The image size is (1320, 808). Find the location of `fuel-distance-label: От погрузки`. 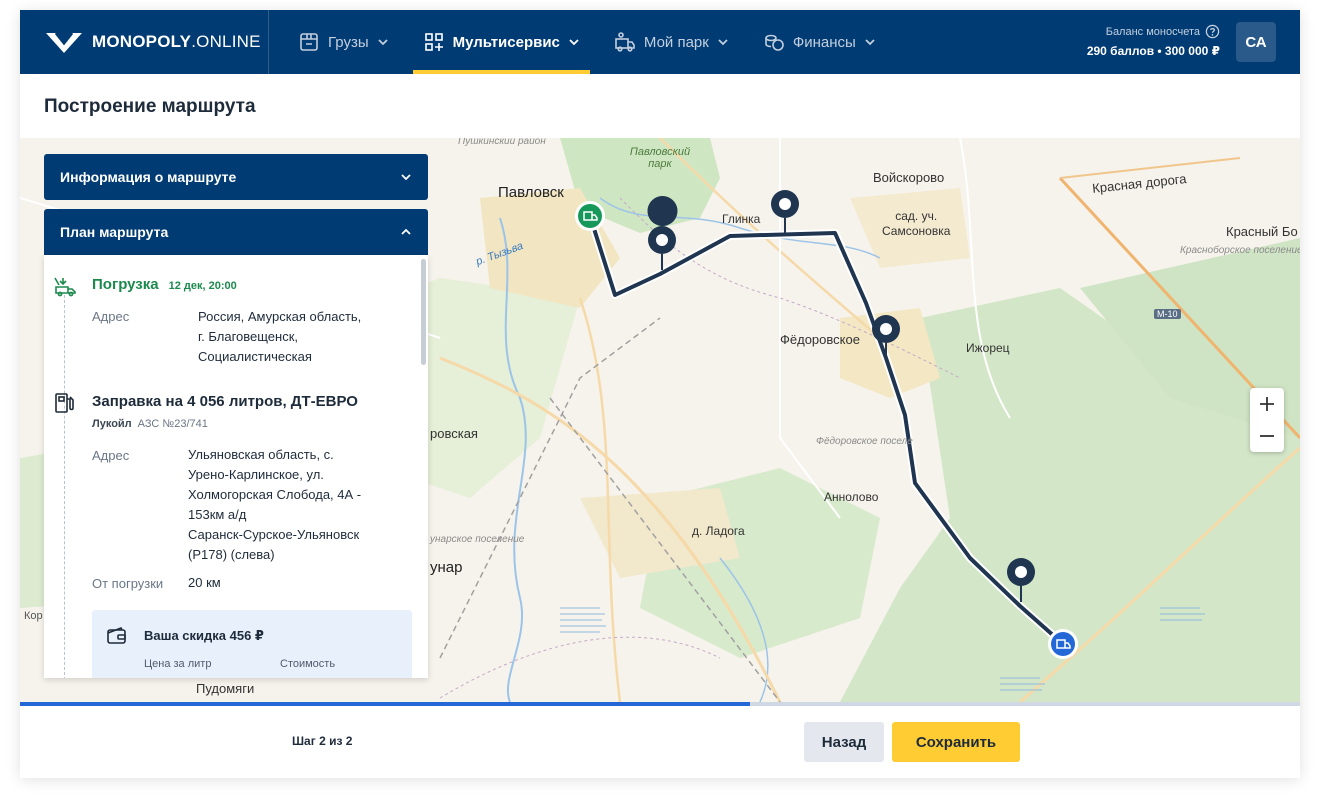

fuel-distance-label: От погрузки is located at coordinates (128, 583).